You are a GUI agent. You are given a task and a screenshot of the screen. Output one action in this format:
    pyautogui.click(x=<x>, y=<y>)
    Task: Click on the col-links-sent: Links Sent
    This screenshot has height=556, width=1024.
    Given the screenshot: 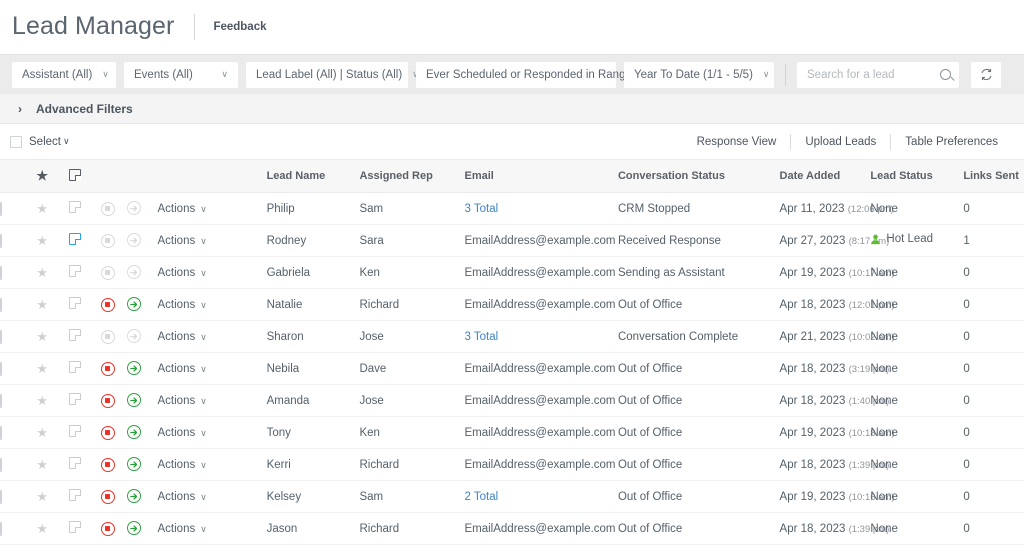 What is the action you would take?
    pyautogui.click(x=993, y=176)
    